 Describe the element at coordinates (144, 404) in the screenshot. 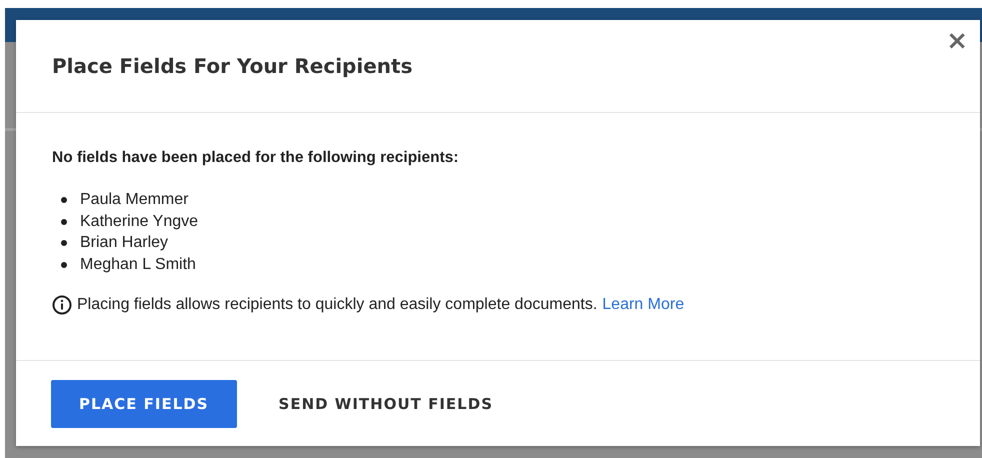

I see `place-fields-button: PLACE FIELDS` at that location.